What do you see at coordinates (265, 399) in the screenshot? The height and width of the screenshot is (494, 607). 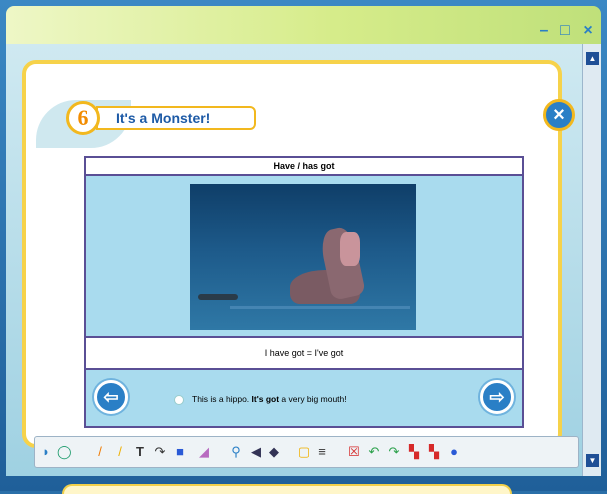 I see `caption-text-bold: It's got` at bounding box center [265, 399].